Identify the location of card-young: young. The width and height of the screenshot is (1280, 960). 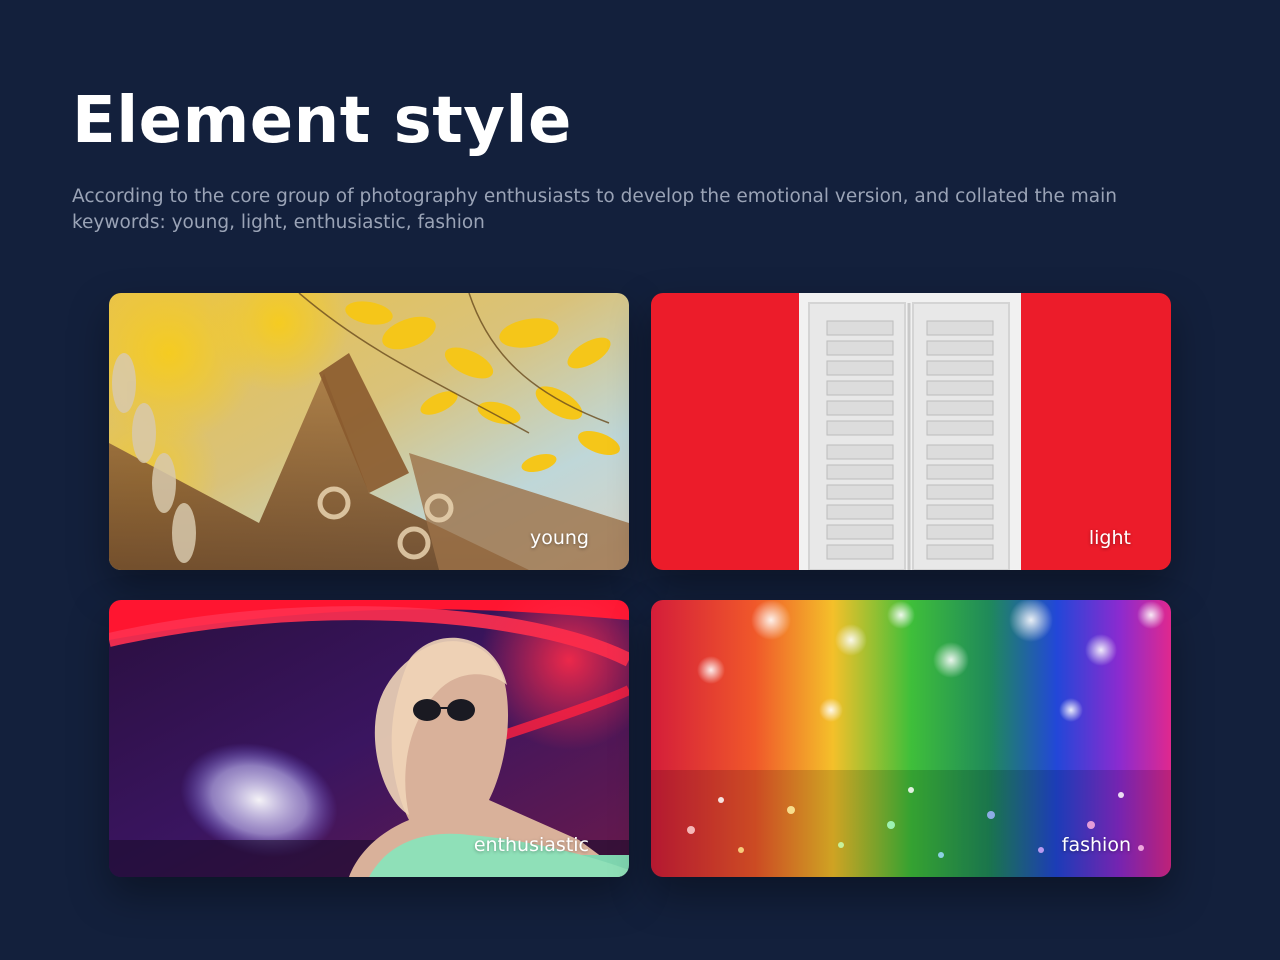
(369, 431).